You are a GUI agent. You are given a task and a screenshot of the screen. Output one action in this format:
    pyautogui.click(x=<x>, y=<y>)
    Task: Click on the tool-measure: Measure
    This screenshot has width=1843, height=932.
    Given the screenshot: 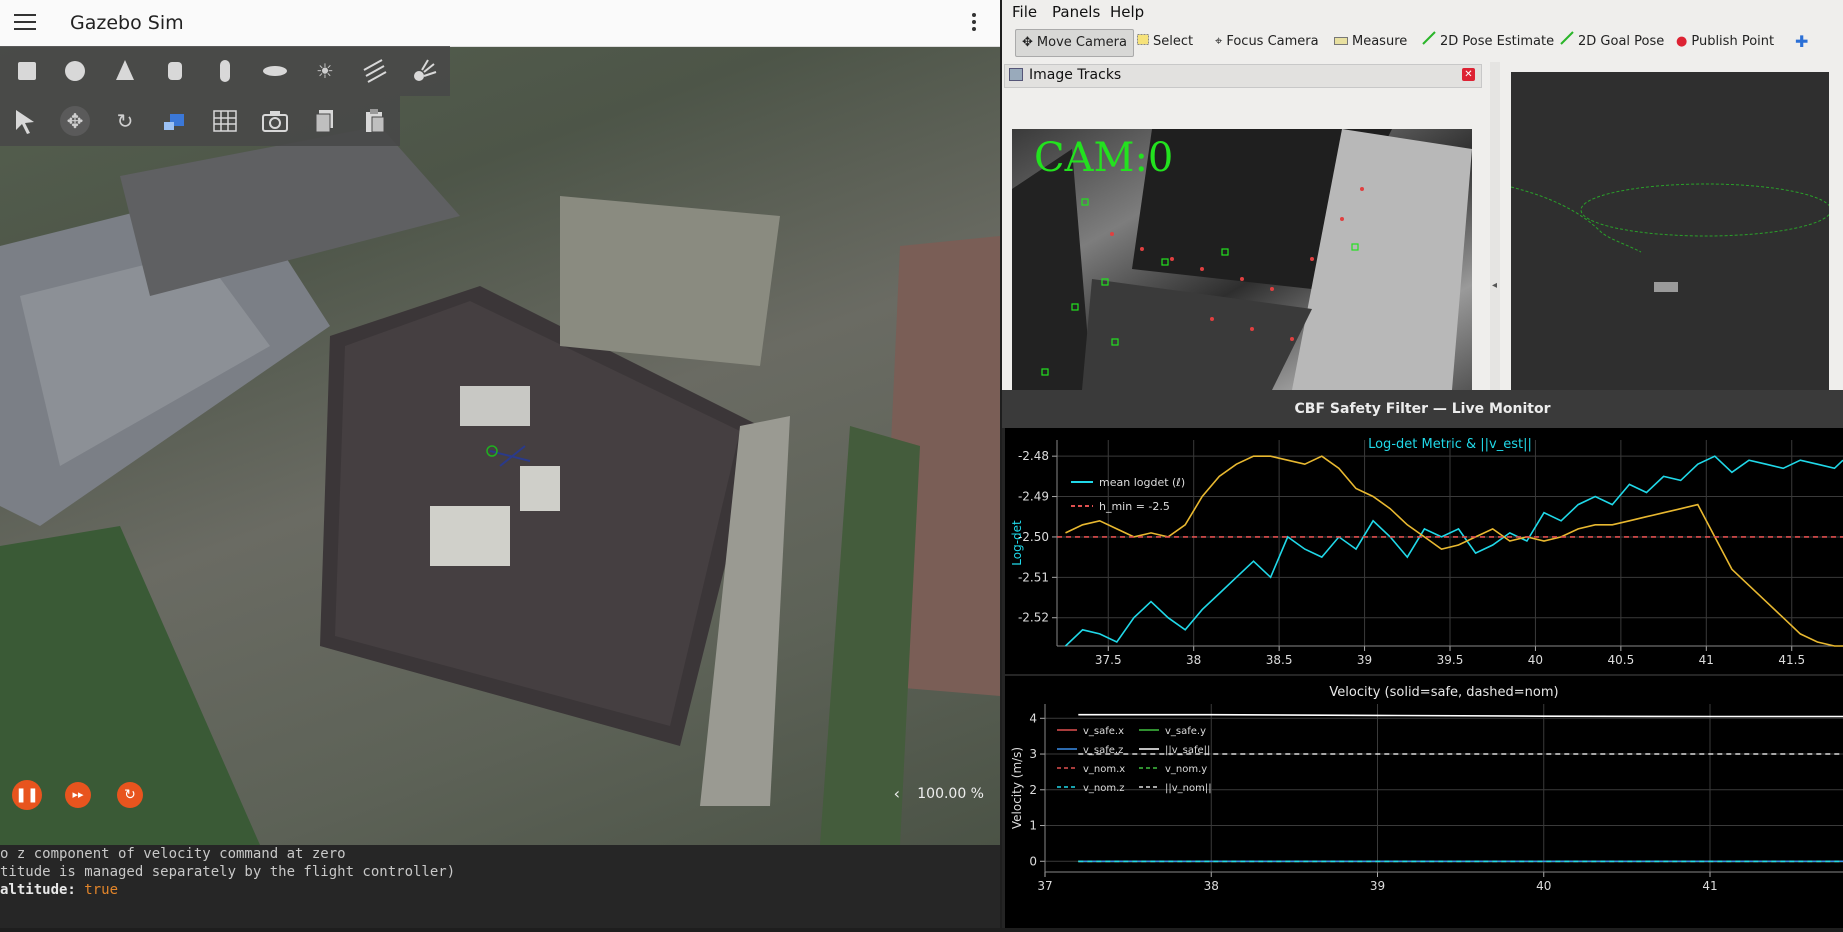 What is the action you would take?
    pyautogui.click(x=1370, y=42)
    